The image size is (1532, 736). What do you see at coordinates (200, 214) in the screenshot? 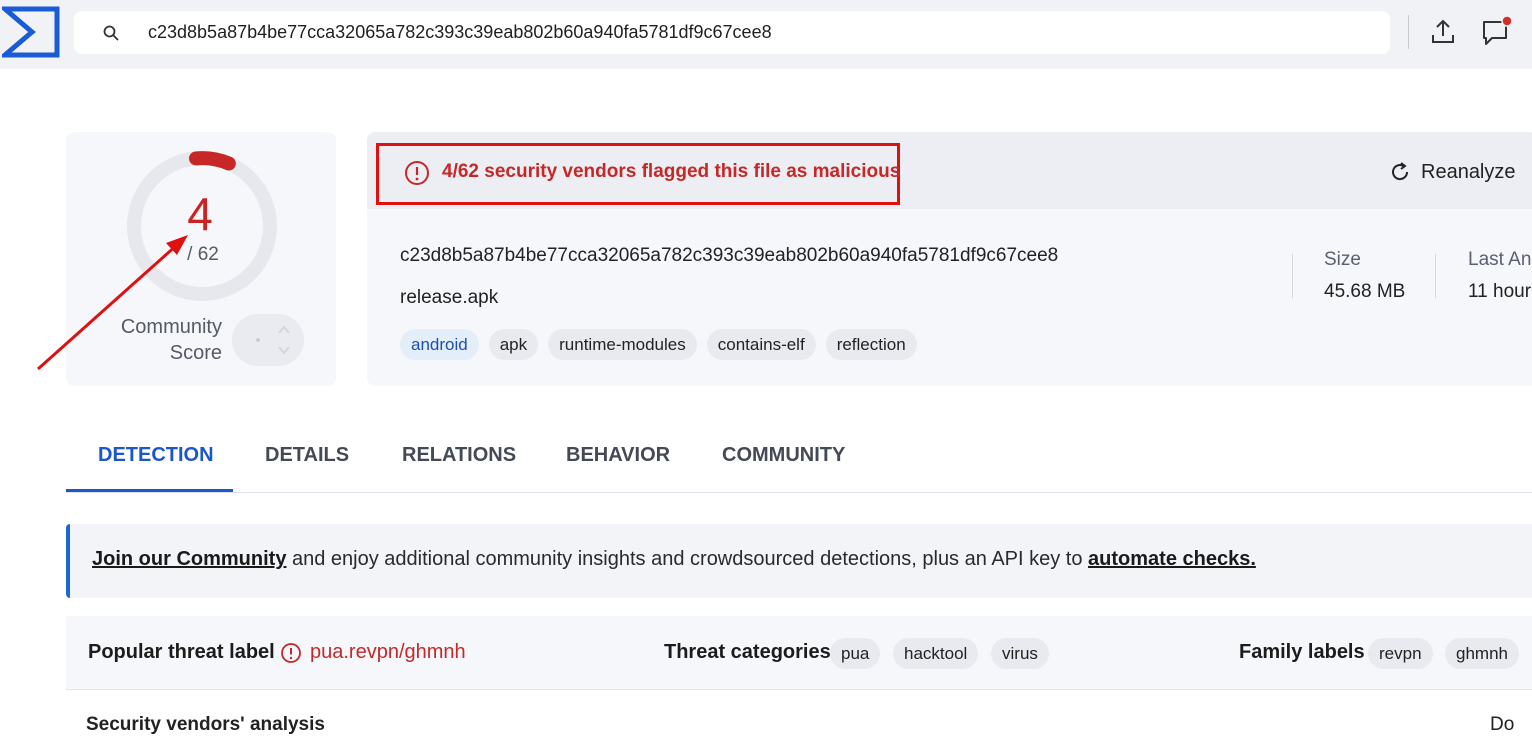
I see `detection-count: 4` at bounding box center [200, 214].